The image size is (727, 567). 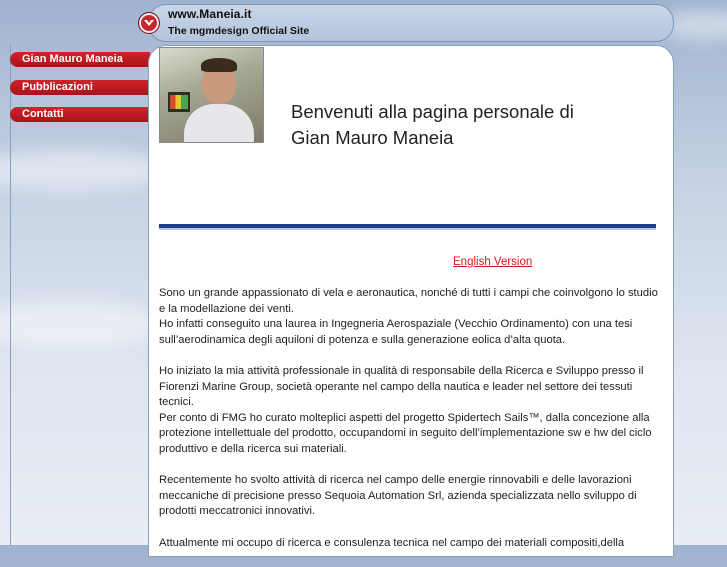 I want to click on nav-item-gian-mauro-maneia: Gian Mauro Maneia, so click(x=88, y=60).